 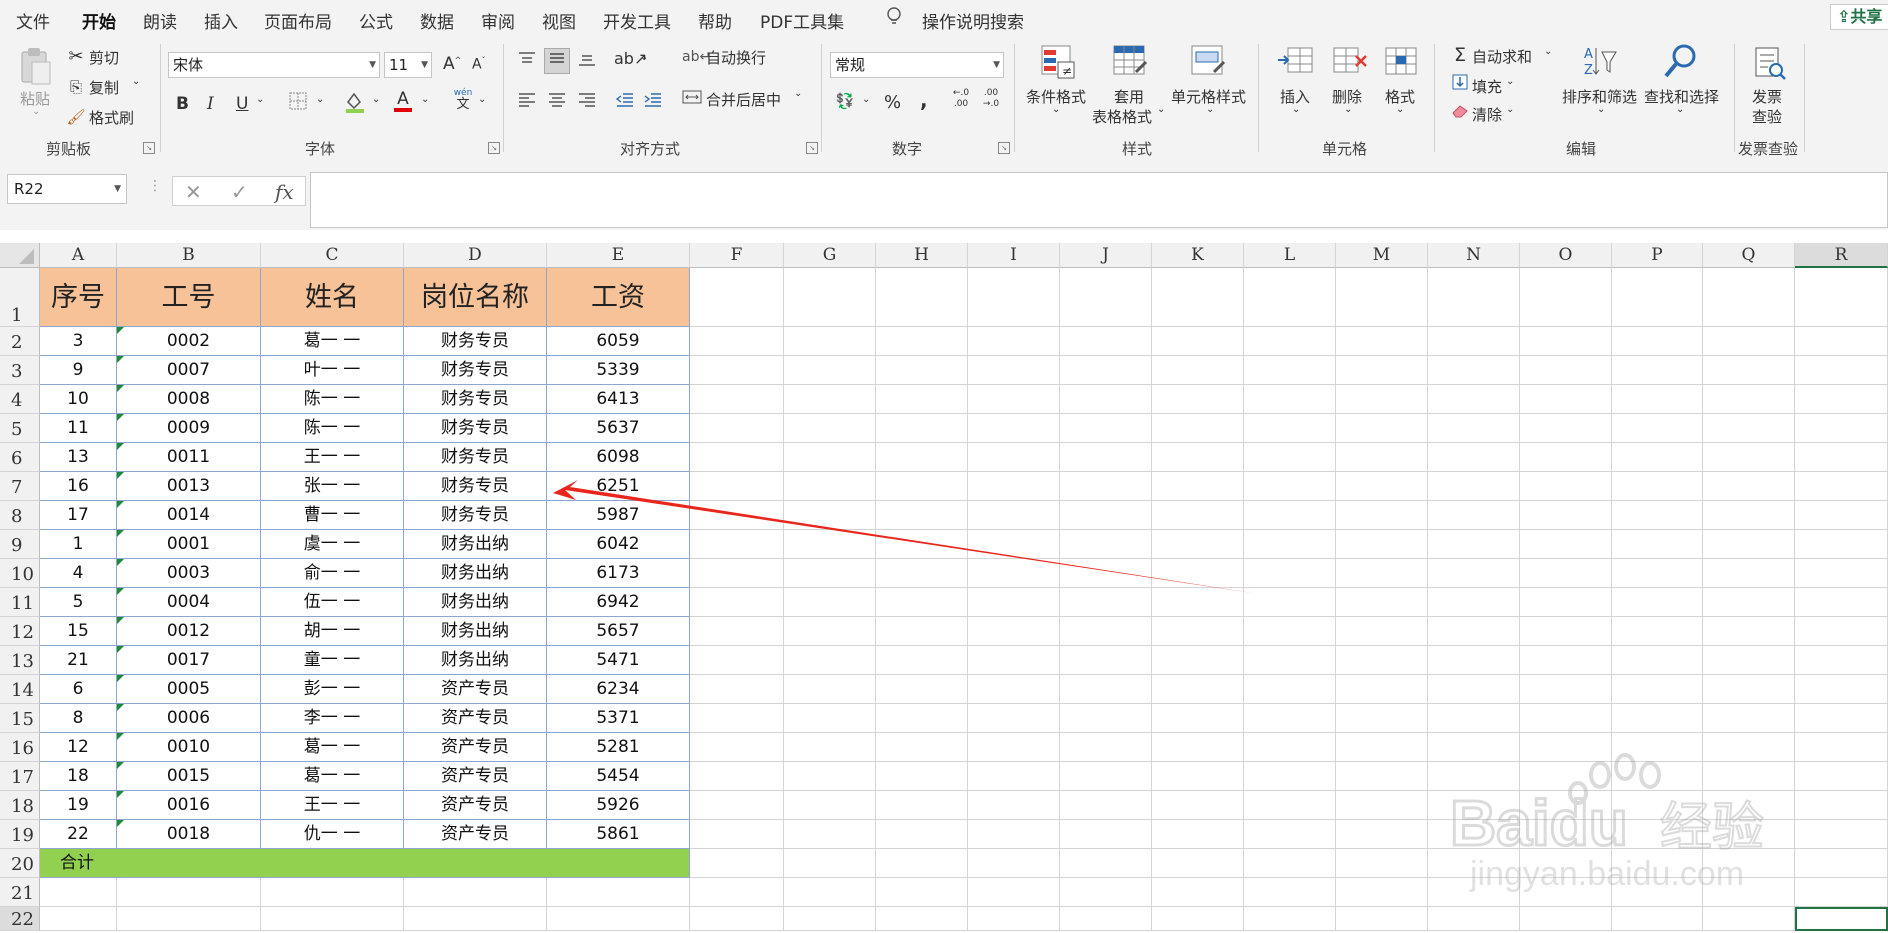 I want to click on watermark-brand: Baidu, so click(x=1539, y=823).